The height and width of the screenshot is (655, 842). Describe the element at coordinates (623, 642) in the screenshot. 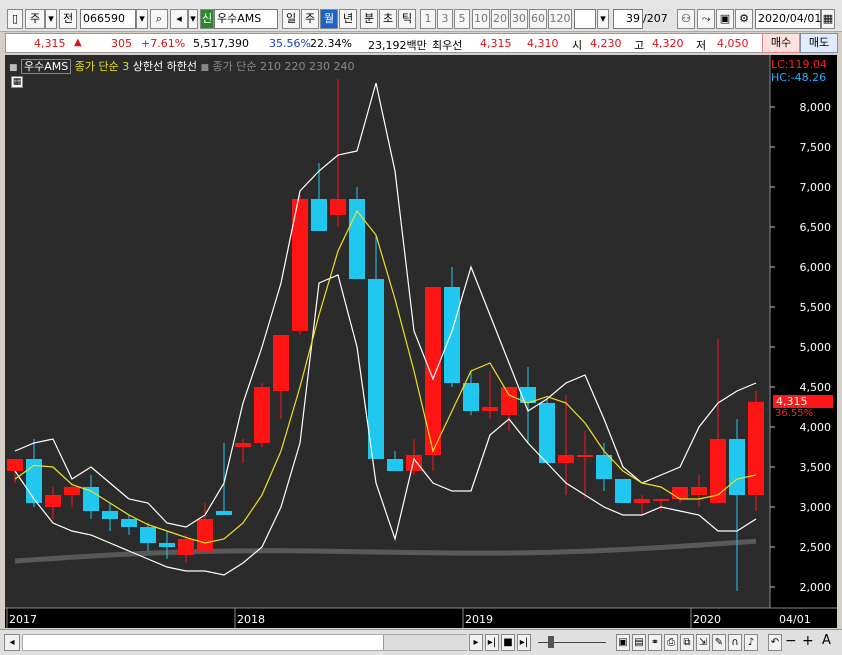

I see `window-icon: ▣` at that location.